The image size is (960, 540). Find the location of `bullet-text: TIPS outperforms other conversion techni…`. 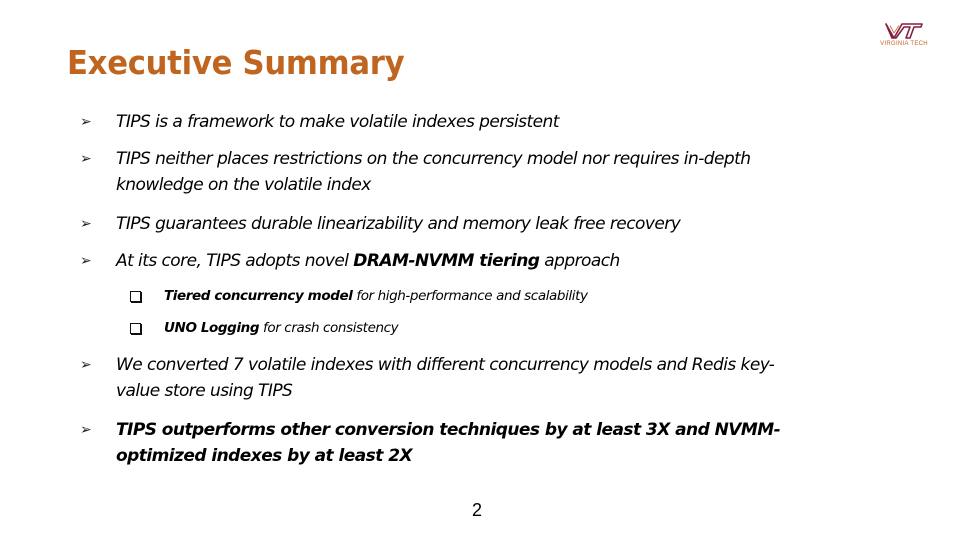

bullet-text: TIPS outperforms other conversion techni… is located at coordinates (448, 443).